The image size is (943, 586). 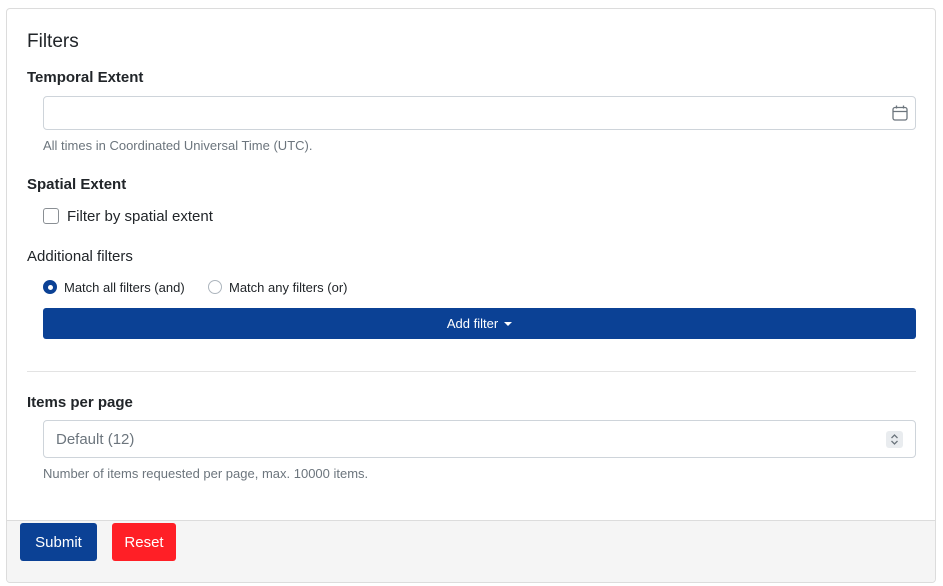 I want to click on submit-button: Submit, so click(x=58, y=542).